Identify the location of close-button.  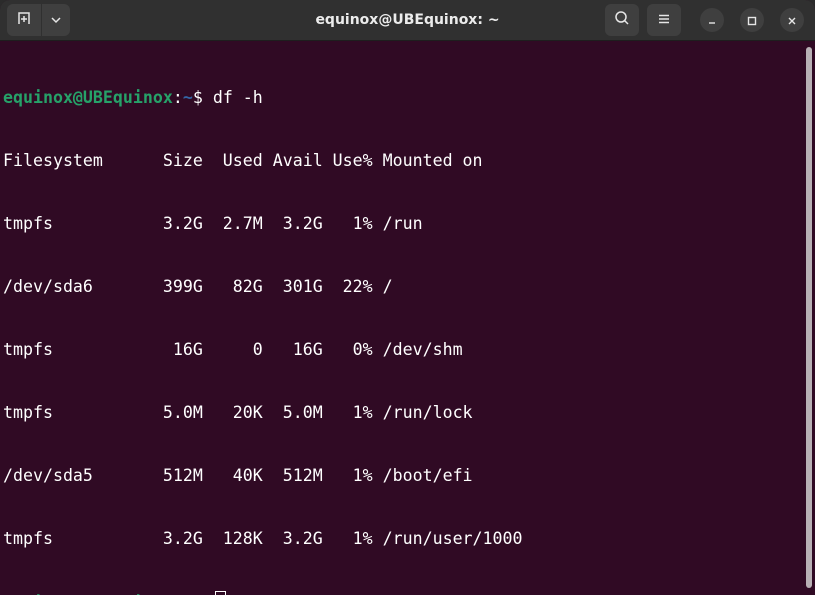
(792, 20).